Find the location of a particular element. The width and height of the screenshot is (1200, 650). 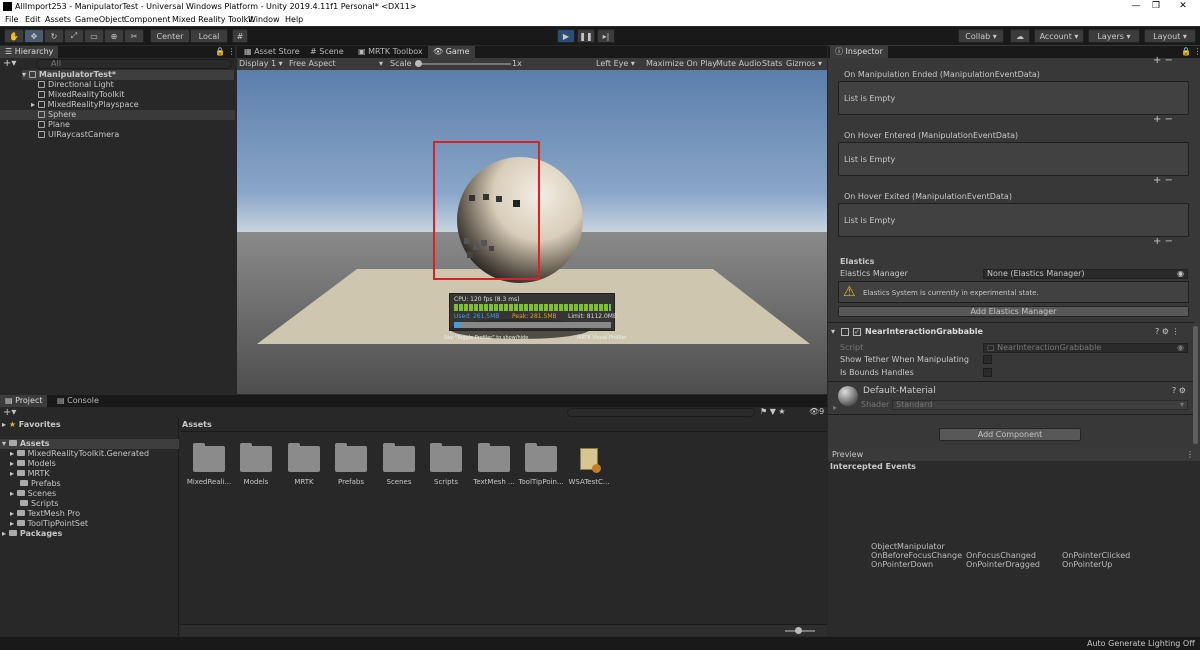

tree-folder: ▸ MRTK is located at coordinates (30, 474).